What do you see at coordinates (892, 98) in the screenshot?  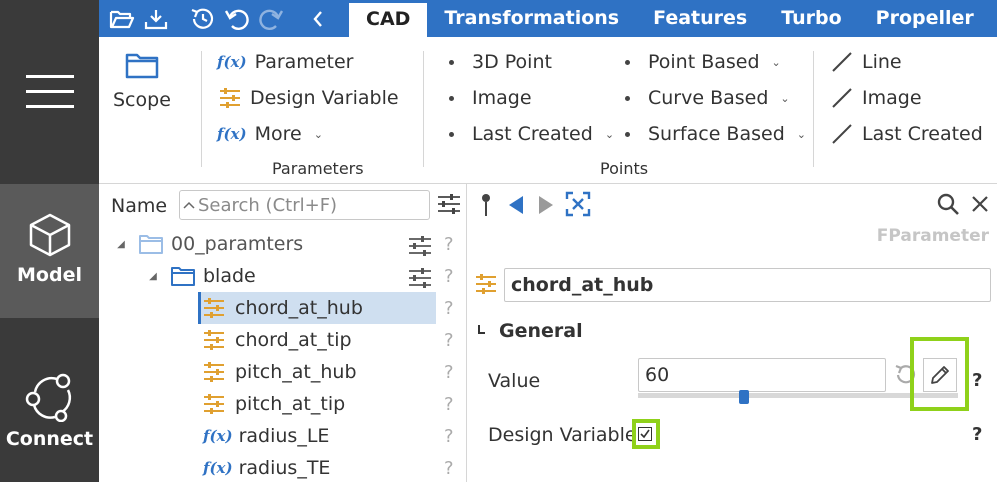 I see `line-image-label: Image` at bounding box center [892, 98].